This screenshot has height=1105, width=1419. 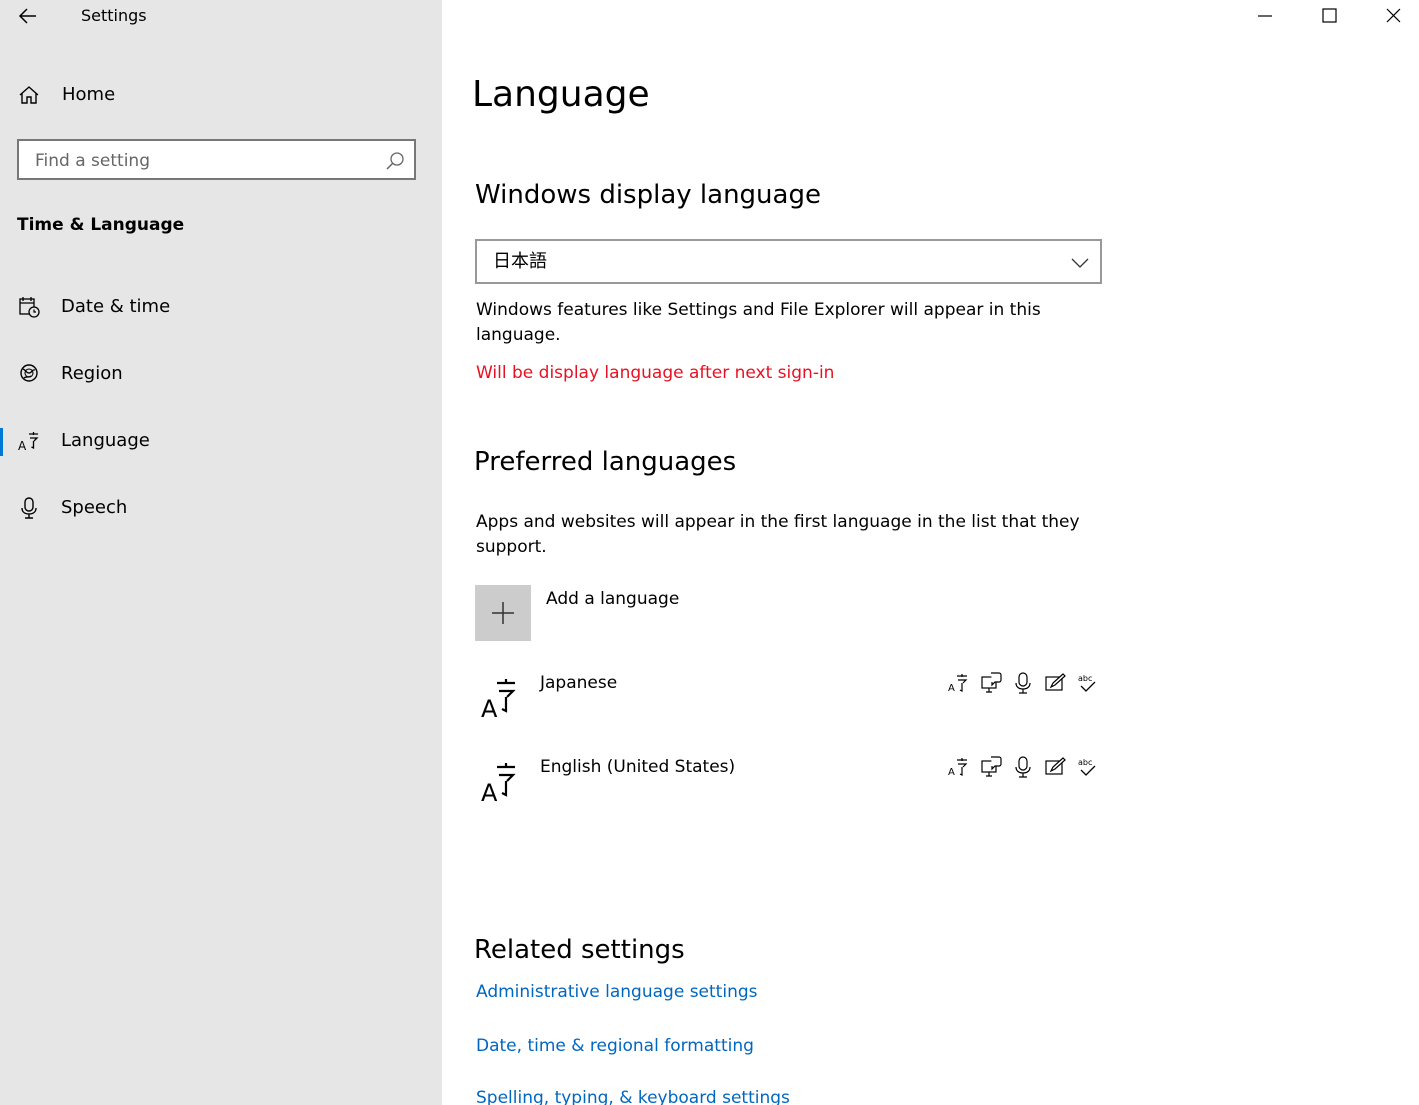 I want to click on search-input, so click(x=205, y=161).